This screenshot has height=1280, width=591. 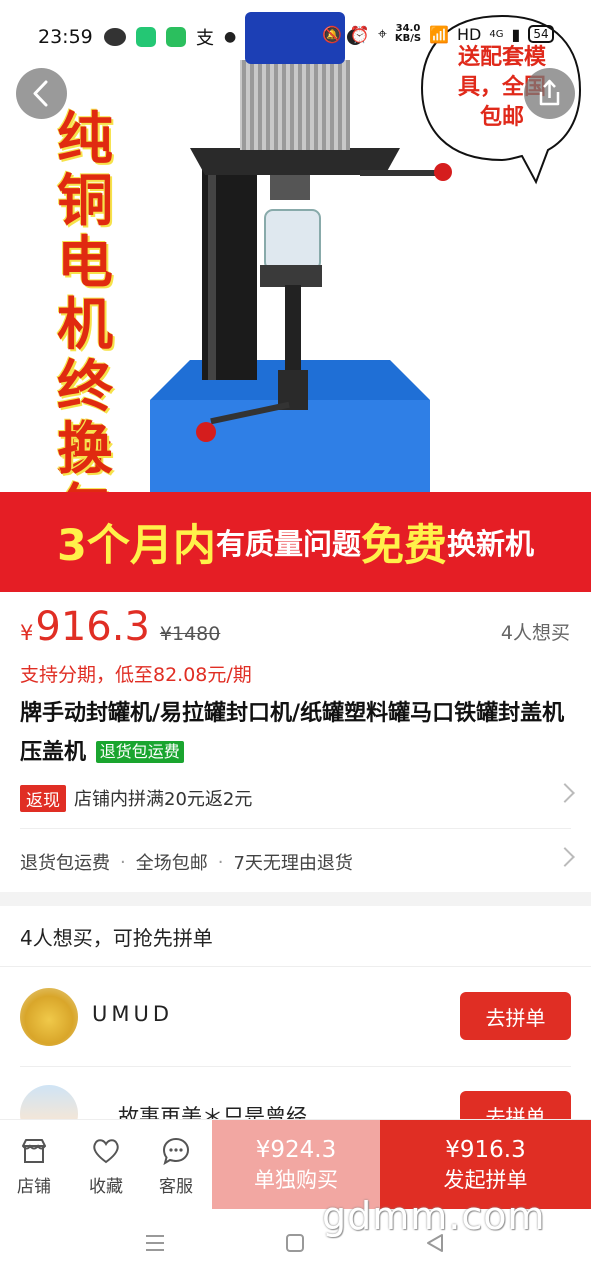 What do you see at coordinates (27, 633) in the screenshot?
I see `currency-symbol: ¥` at bounding box center [27, 633].